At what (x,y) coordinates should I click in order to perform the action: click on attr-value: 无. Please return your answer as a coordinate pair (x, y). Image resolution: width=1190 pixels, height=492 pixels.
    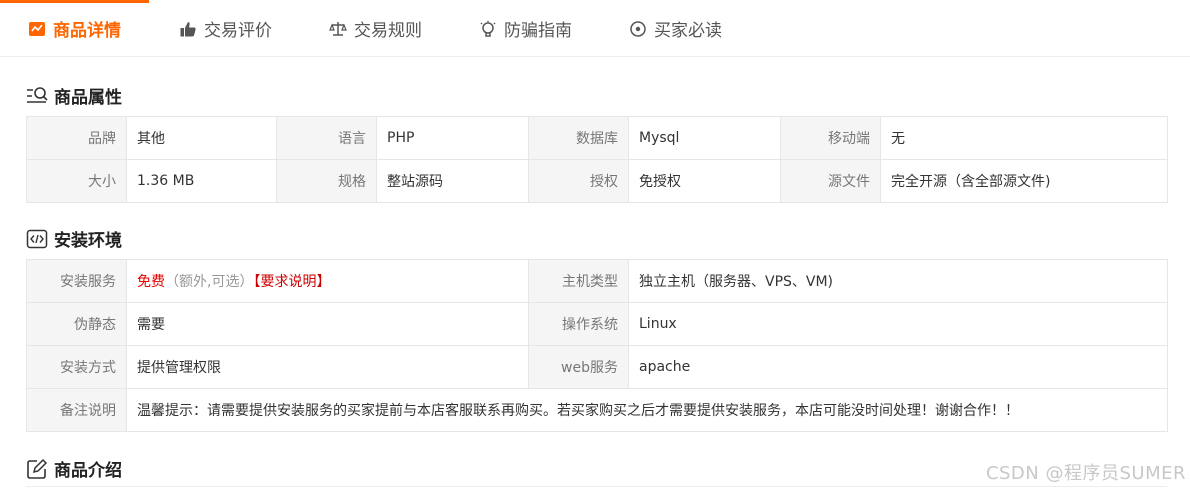
    Looking at the image, I should click on (1024, 138).